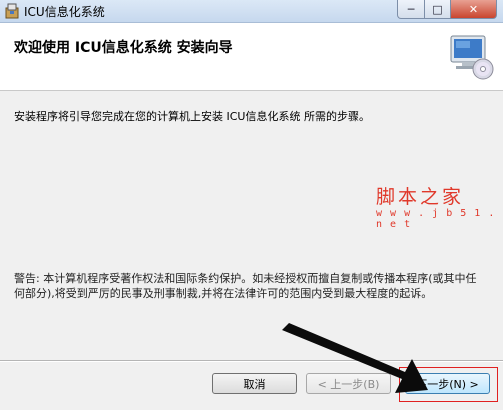  Describe the element at coordinates (411, 9) in the screenshot. I see `minimize-button: ─` at that location.